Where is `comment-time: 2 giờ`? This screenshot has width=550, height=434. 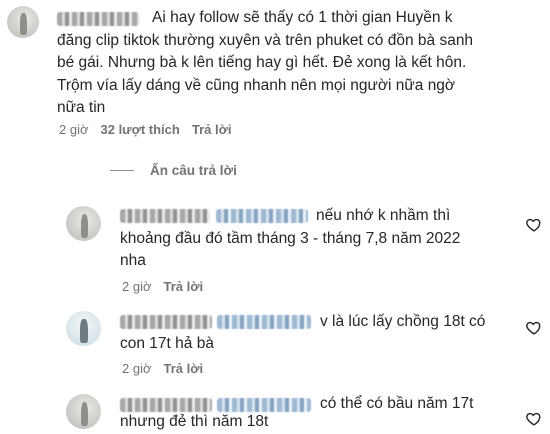
comment-time: 2 giờ is located at coordinates (74, 129).